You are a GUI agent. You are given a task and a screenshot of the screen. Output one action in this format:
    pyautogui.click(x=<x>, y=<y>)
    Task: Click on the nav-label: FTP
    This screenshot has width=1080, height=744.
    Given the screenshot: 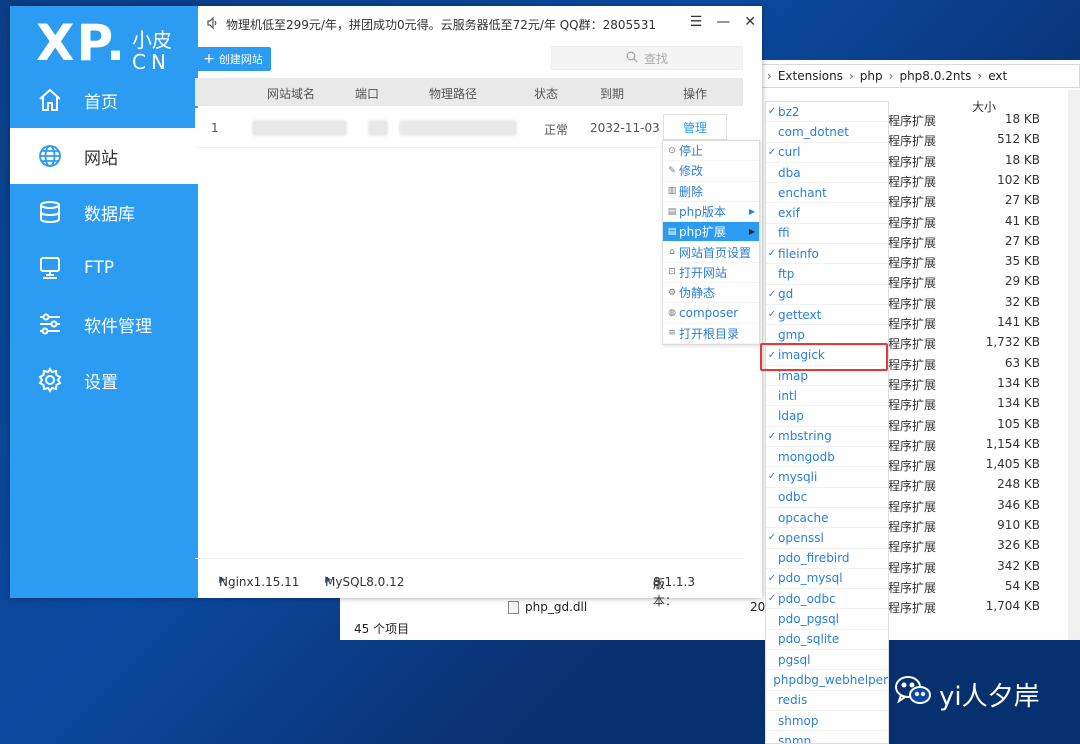 What is the action you would take?
    pyautogui.click(x=99, y=268)
    